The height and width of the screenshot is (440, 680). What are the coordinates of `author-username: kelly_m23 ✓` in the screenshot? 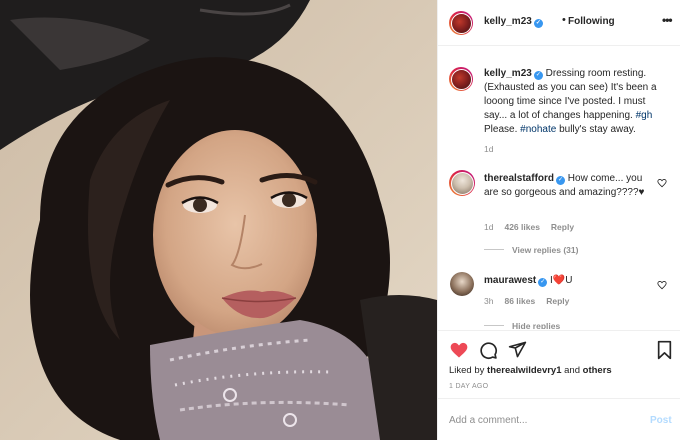 It's located at (513, 22).